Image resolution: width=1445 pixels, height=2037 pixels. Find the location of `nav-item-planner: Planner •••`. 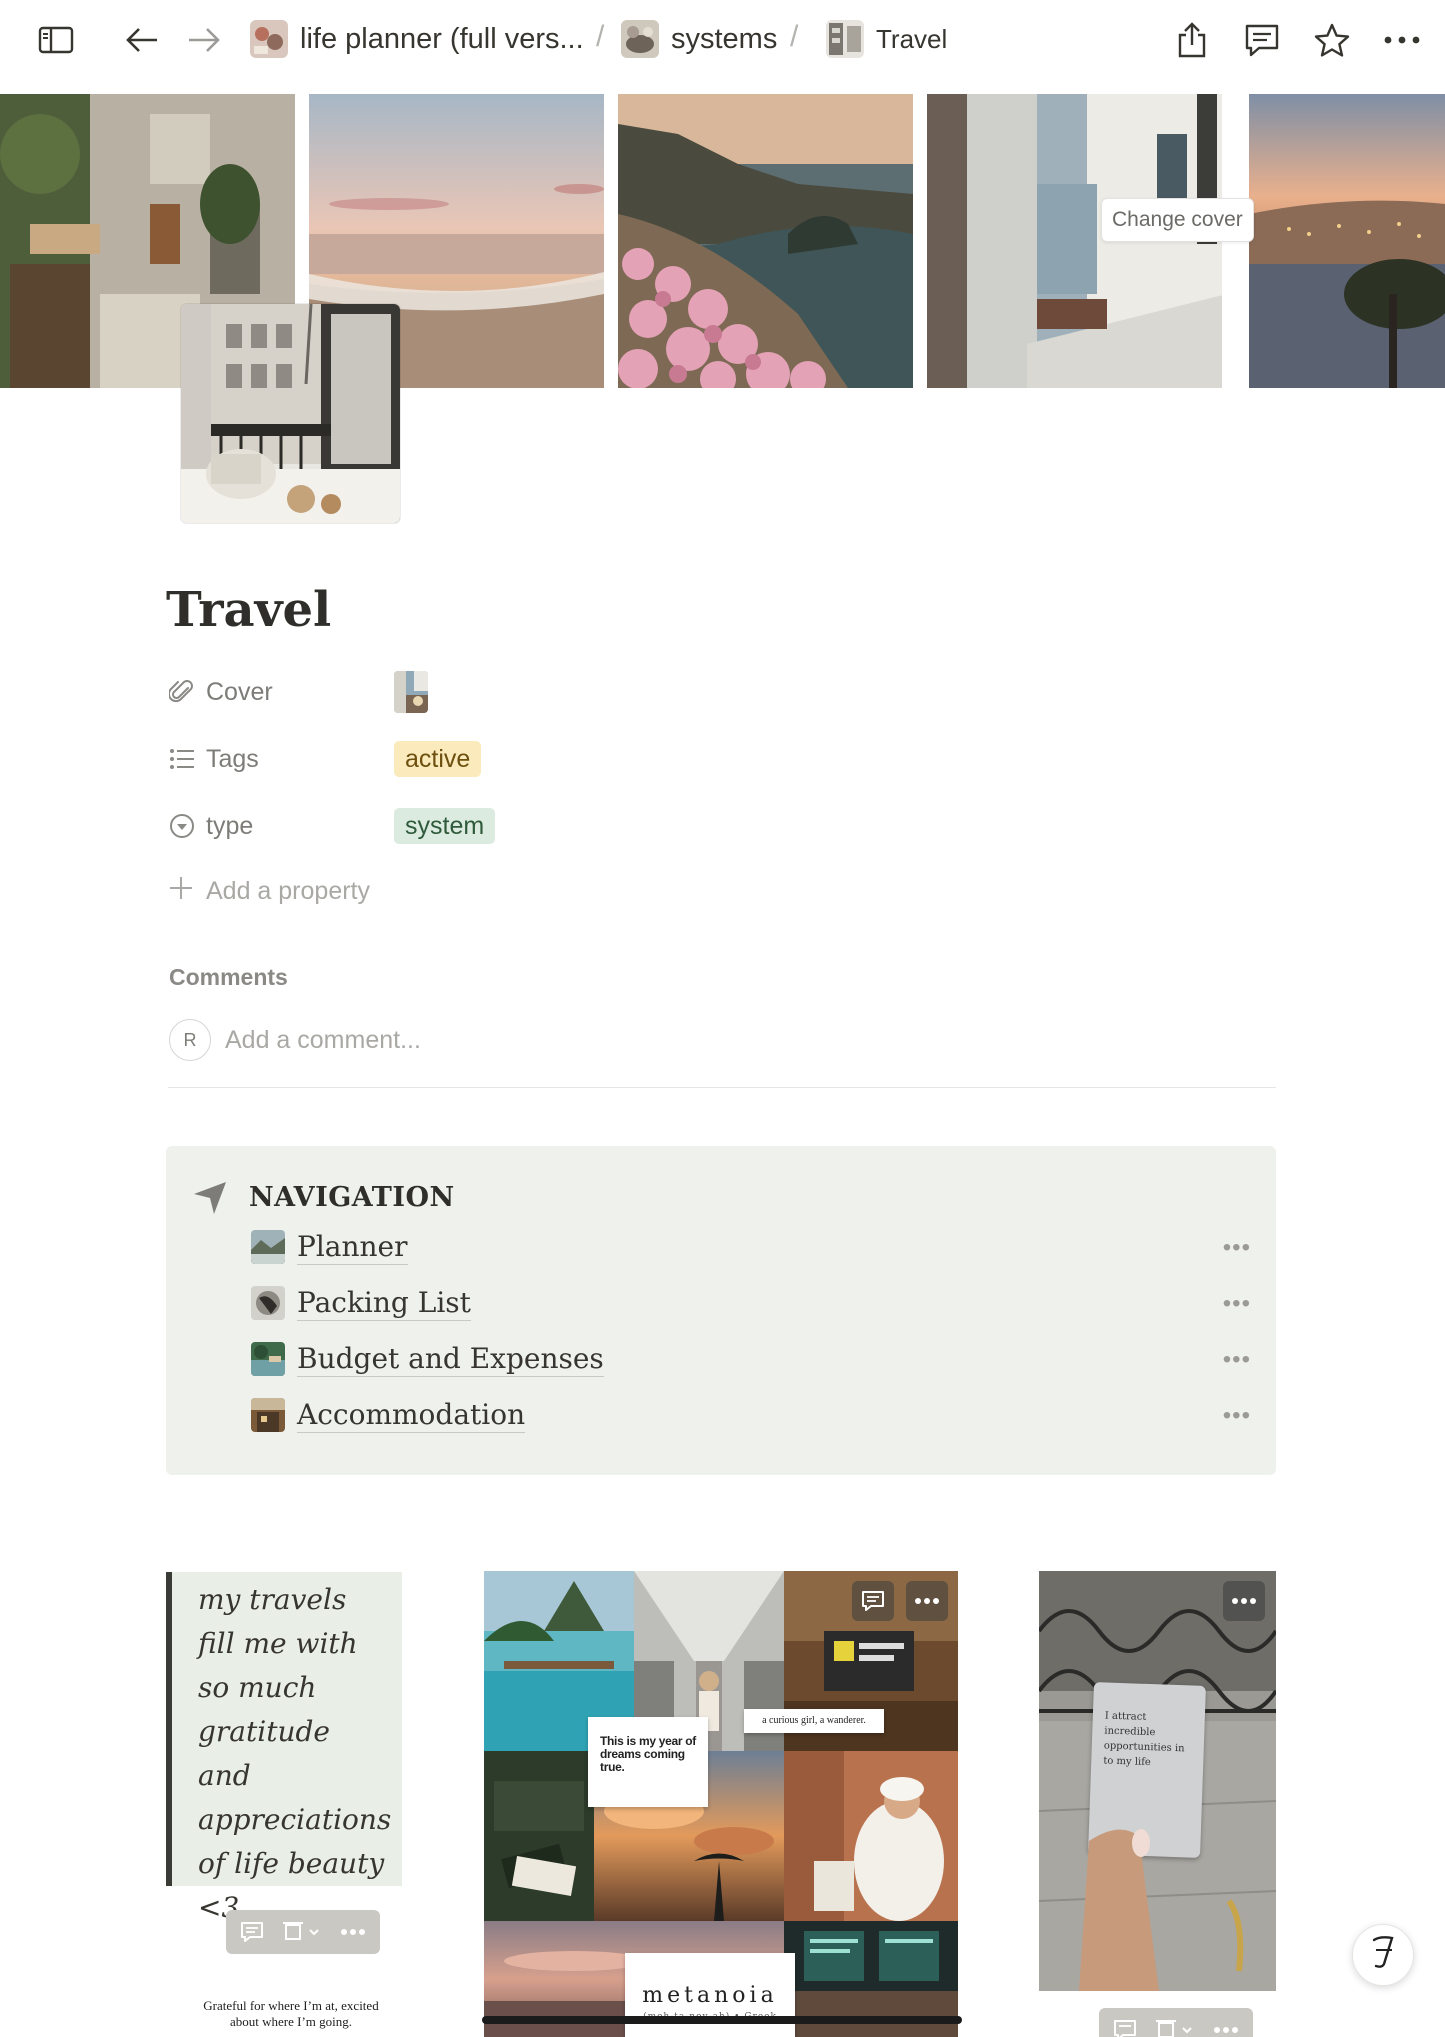

nav-item-planner: Planner ••• is located at coordinates (751, 1247).